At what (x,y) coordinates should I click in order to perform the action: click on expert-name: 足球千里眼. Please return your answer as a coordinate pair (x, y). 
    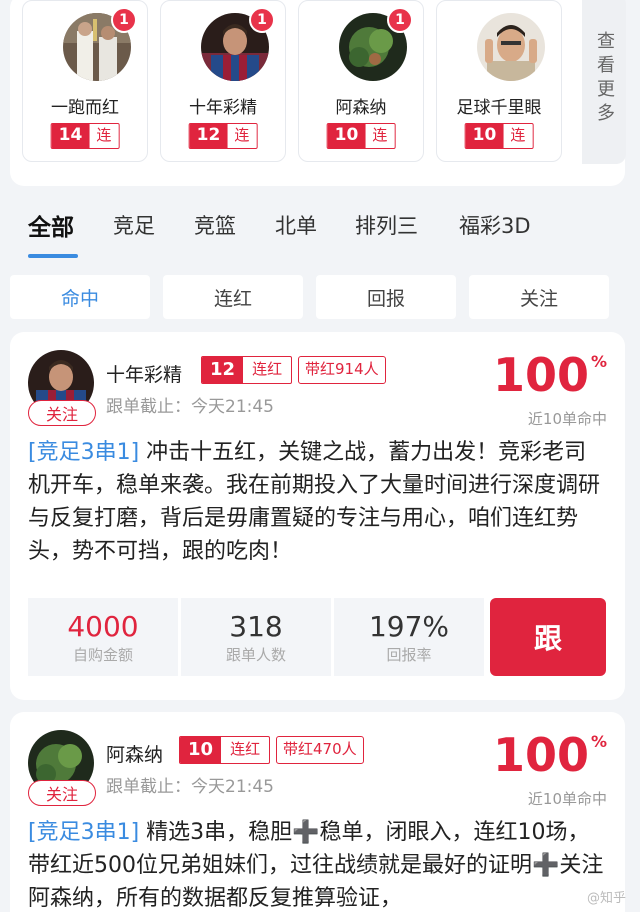
    Looking at the image, I should click on (499, 108).